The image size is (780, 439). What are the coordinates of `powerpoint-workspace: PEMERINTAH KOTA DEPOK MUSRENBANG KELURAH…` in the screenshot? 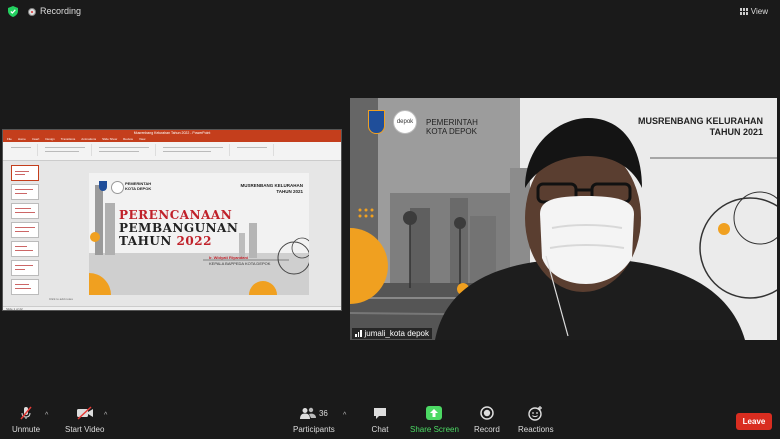 It's located at (172, 233).